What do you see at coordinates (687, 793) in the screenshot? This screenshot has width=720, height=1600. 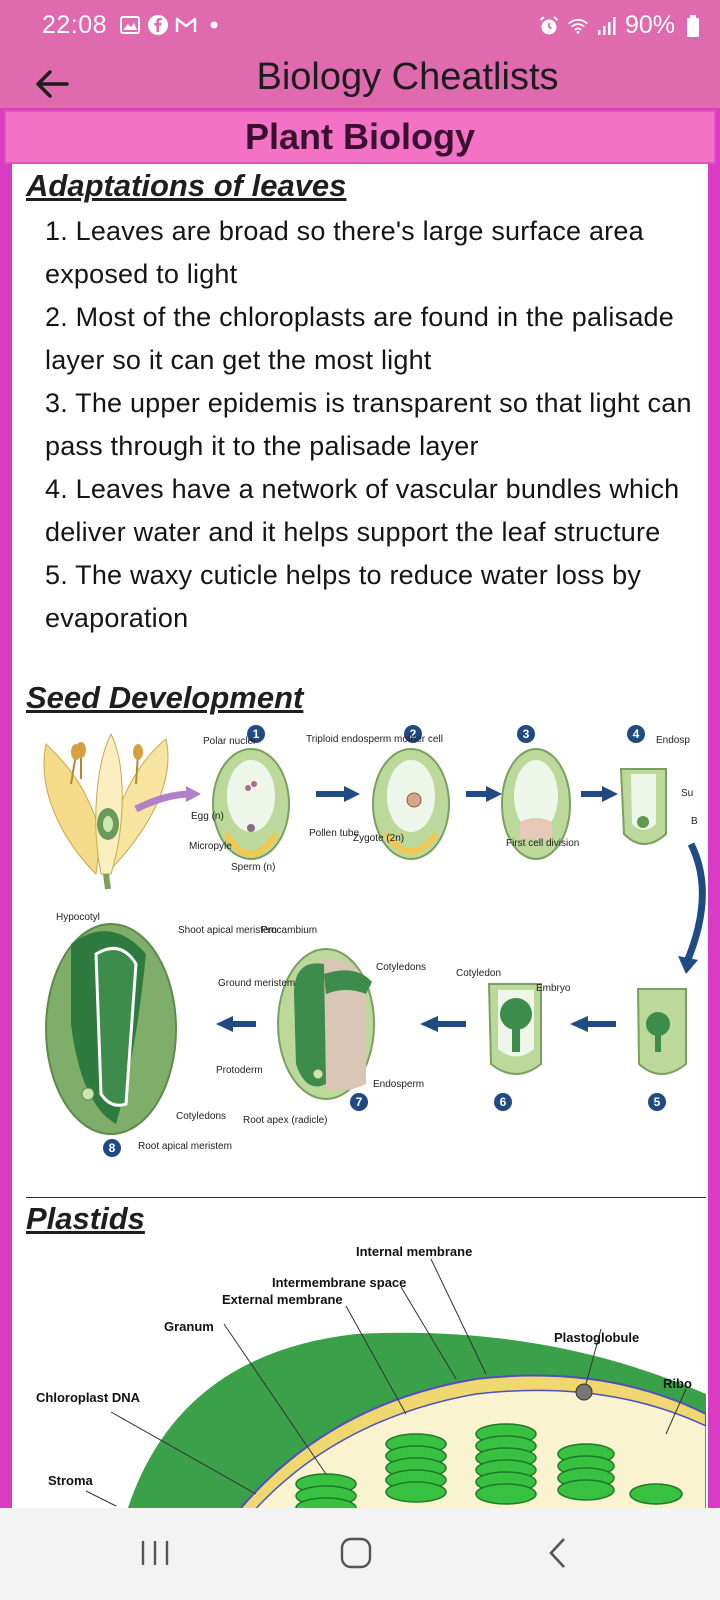 I see `diagram-label: Su` at bounding box center [687, 793].